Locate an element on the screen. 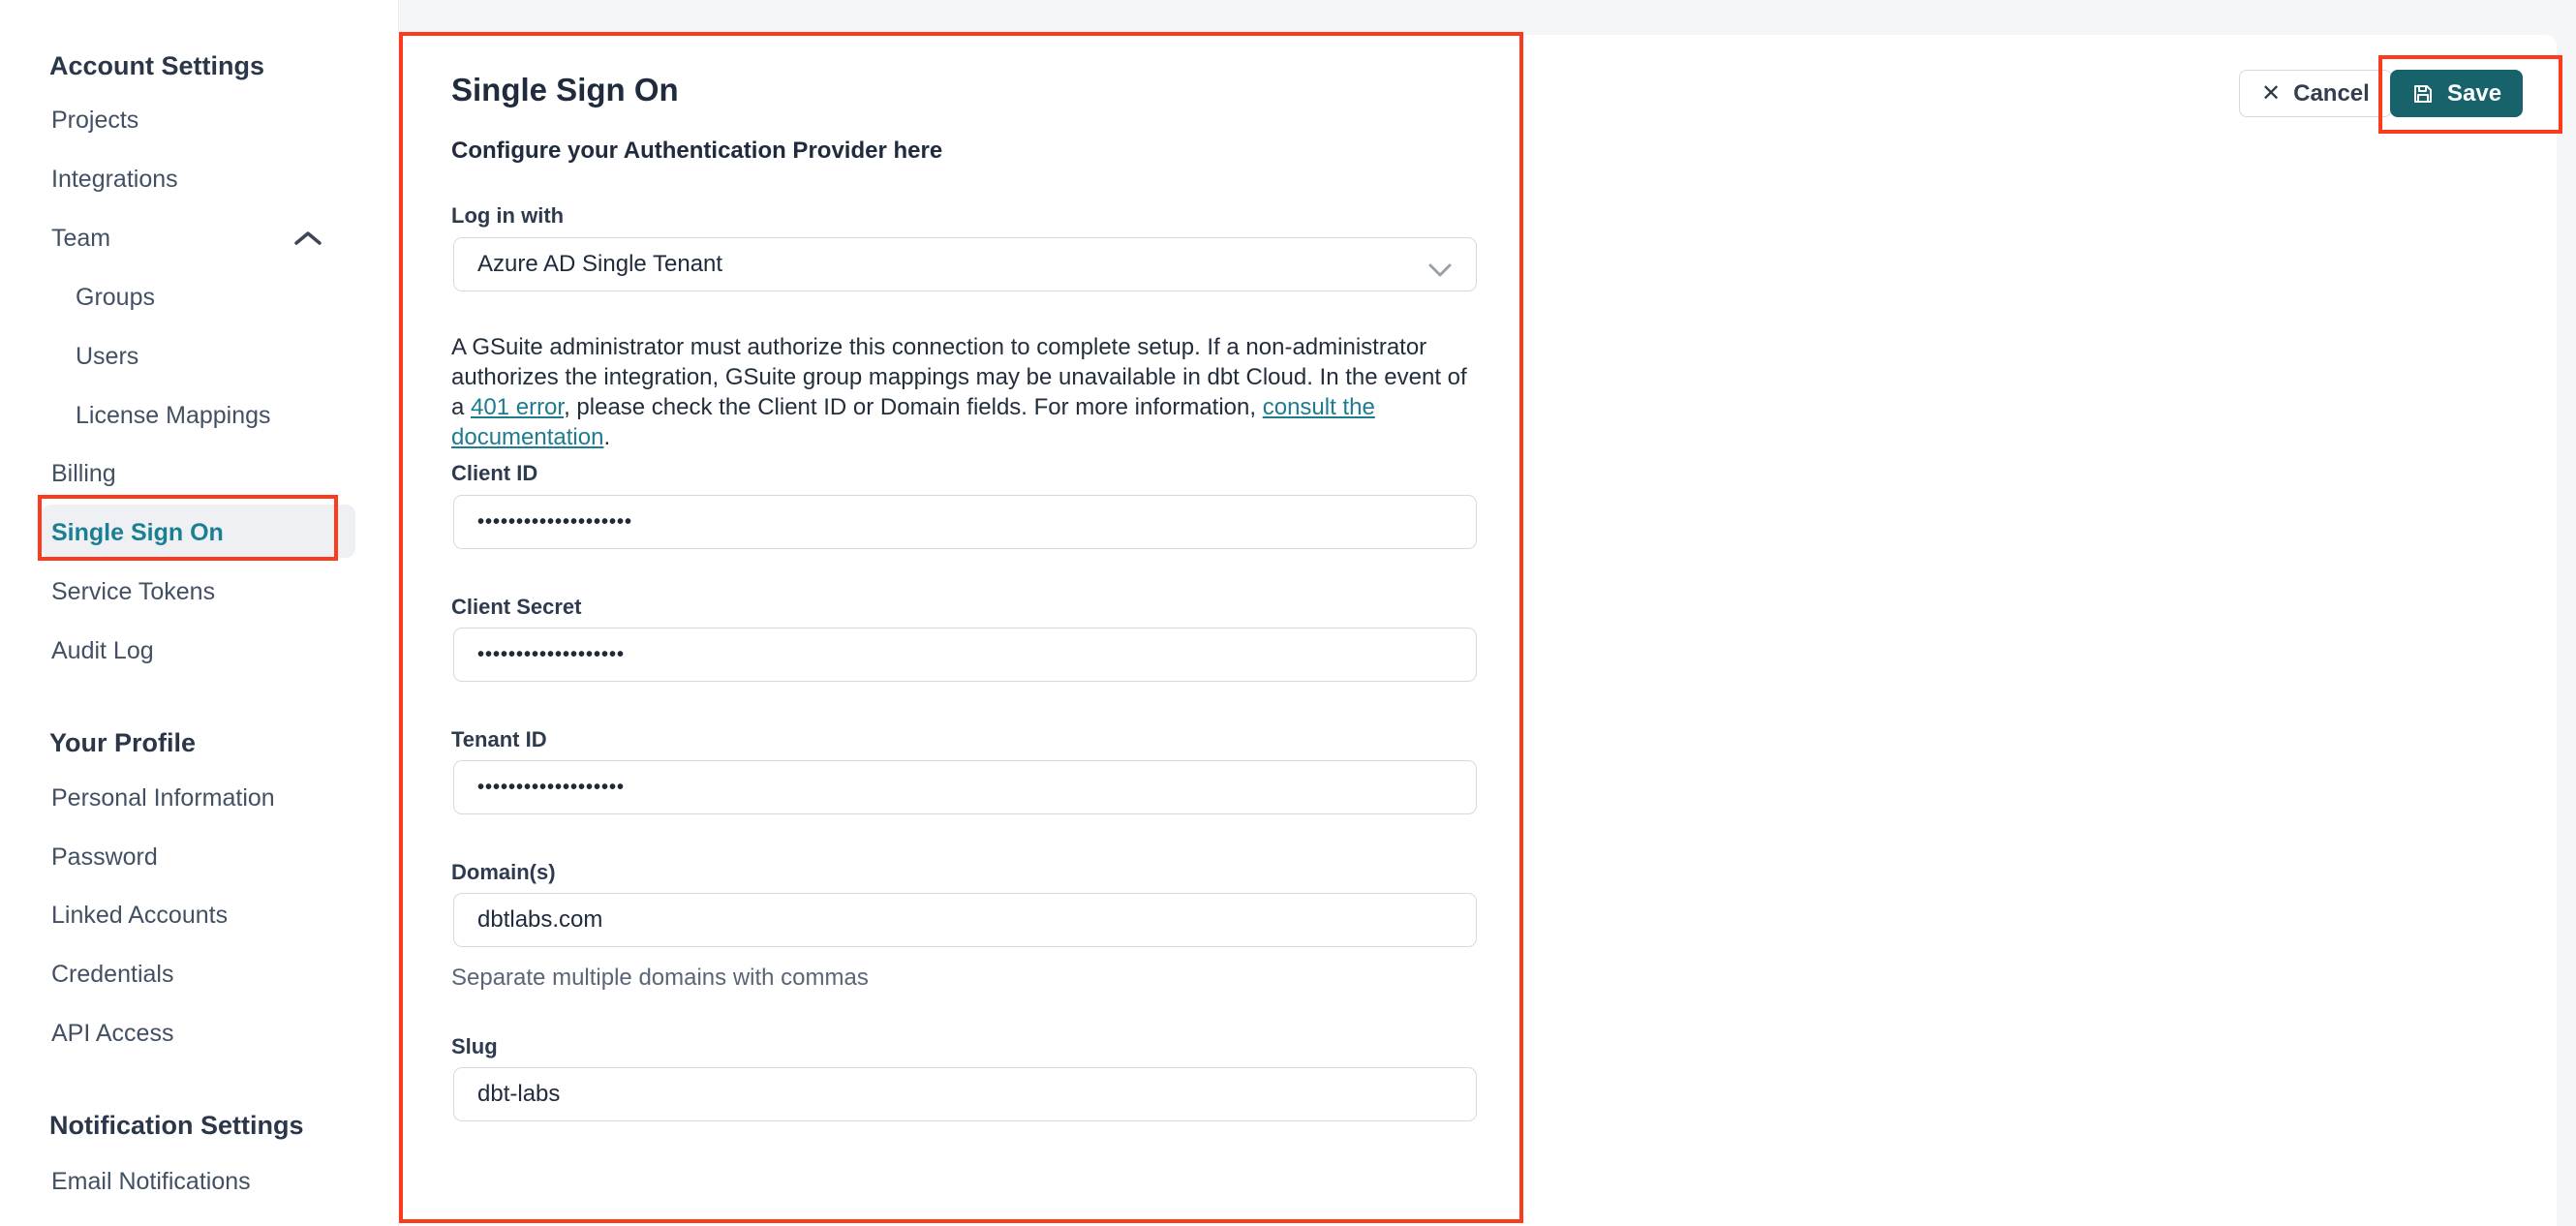 This screenshot has width=2576, height=1226. save-floppy-icon is located at coordinates (2423, 94).